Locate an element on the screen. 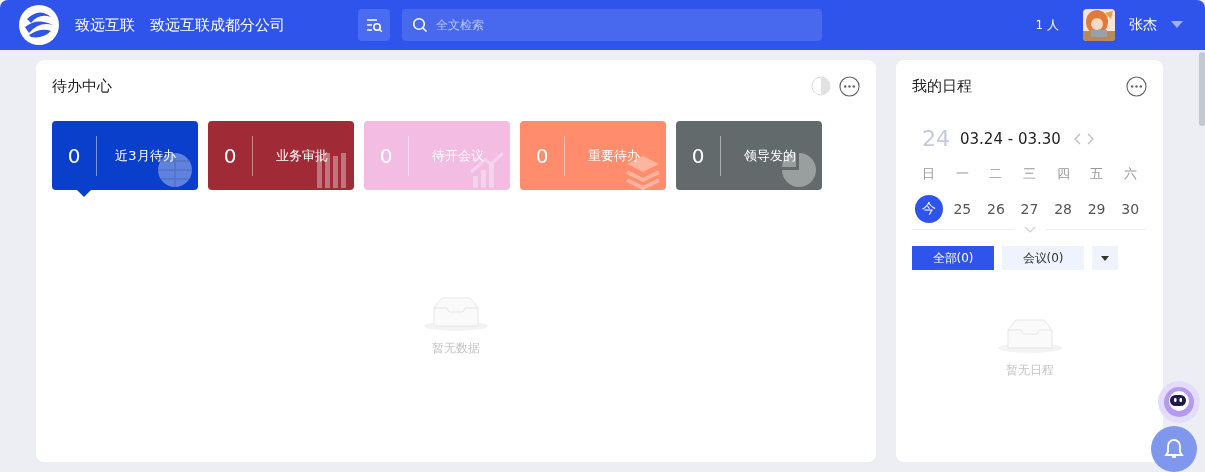 This screenshot has width=1205, height=472. tile-label: 业务审批 is located at coordinates (301, 155).